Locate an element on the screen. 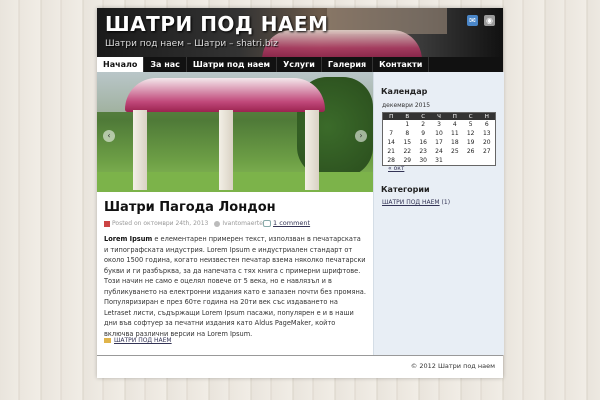  site-description: Шатри под наем – Шатри – shatri.biz is located at coordinates (191, 44).